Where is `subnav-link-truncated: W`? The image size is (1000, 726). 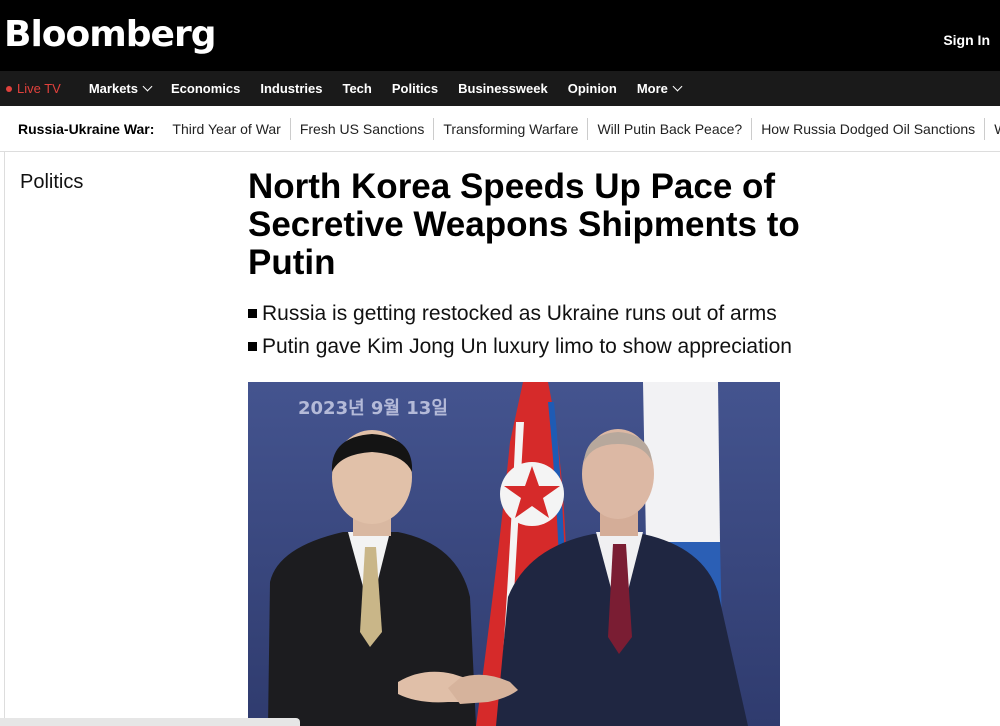 subnav-link-truncated: W is located at coordinates (992, 129).